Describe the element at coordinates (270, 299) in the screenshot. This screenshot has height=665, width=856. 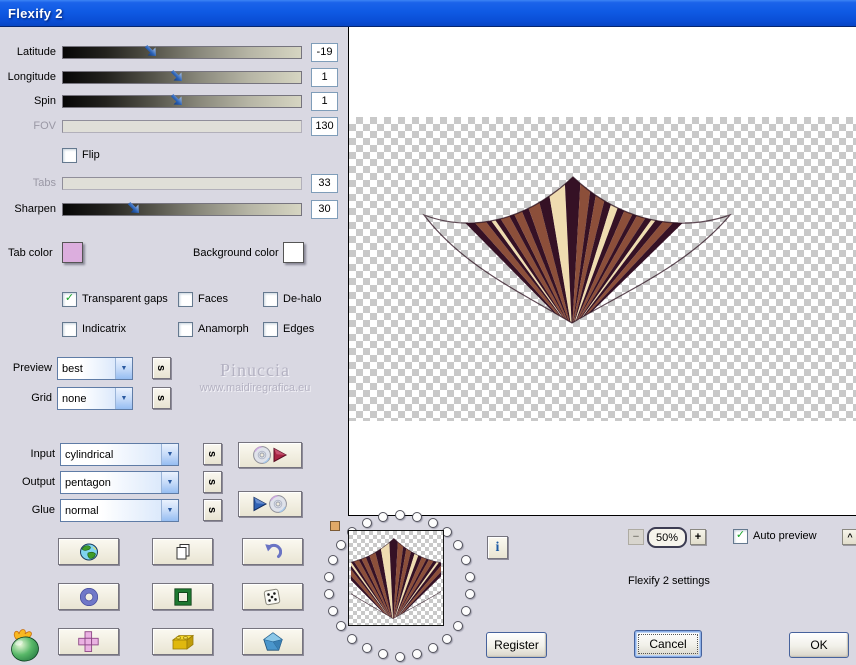
I see `de-halo-checkbox: ✓` at that location.